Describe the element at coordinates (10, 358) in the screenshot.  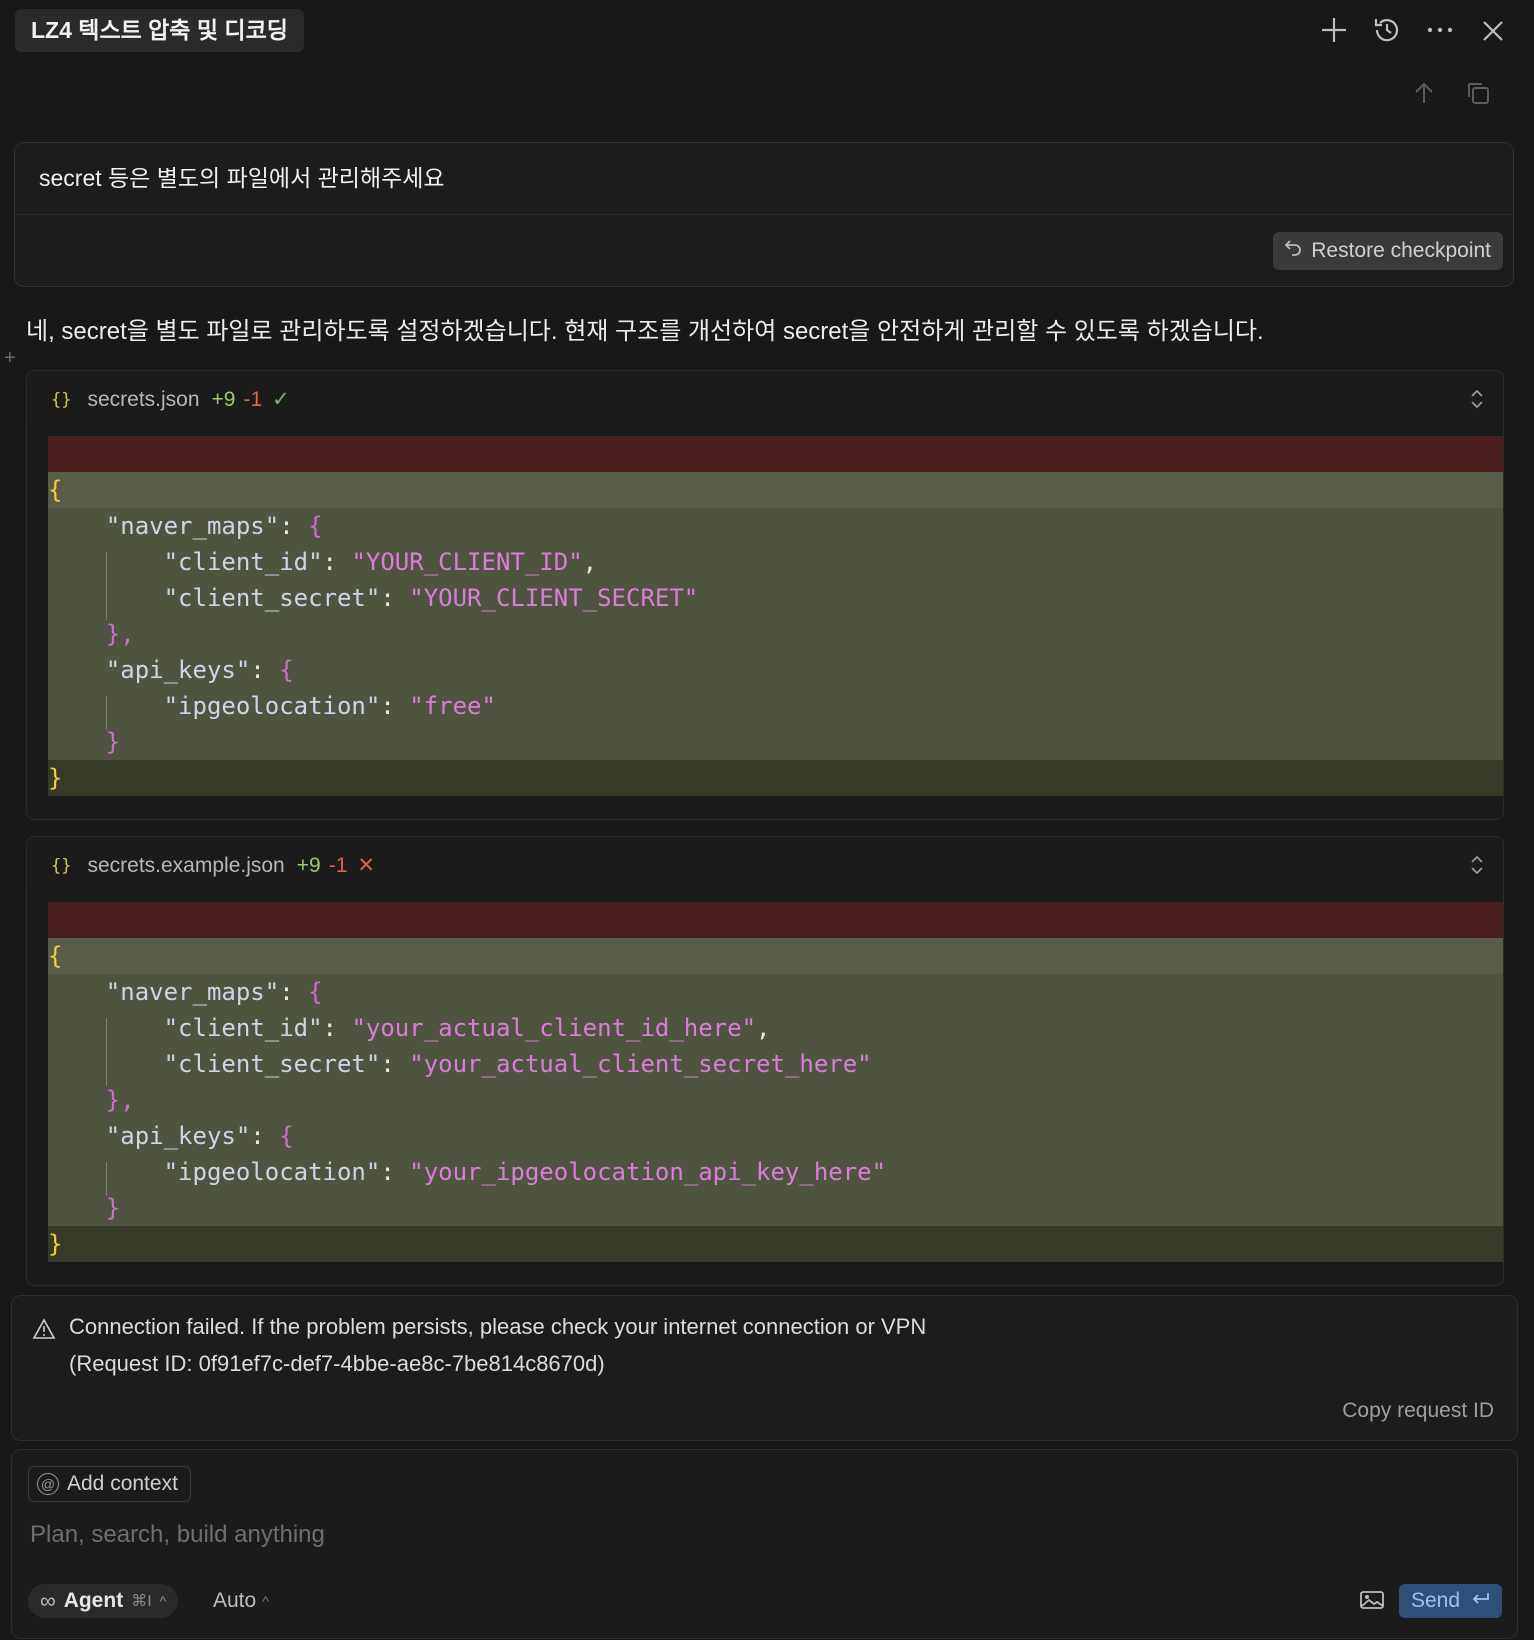
I see `plus-marker-icon: +` at that location.